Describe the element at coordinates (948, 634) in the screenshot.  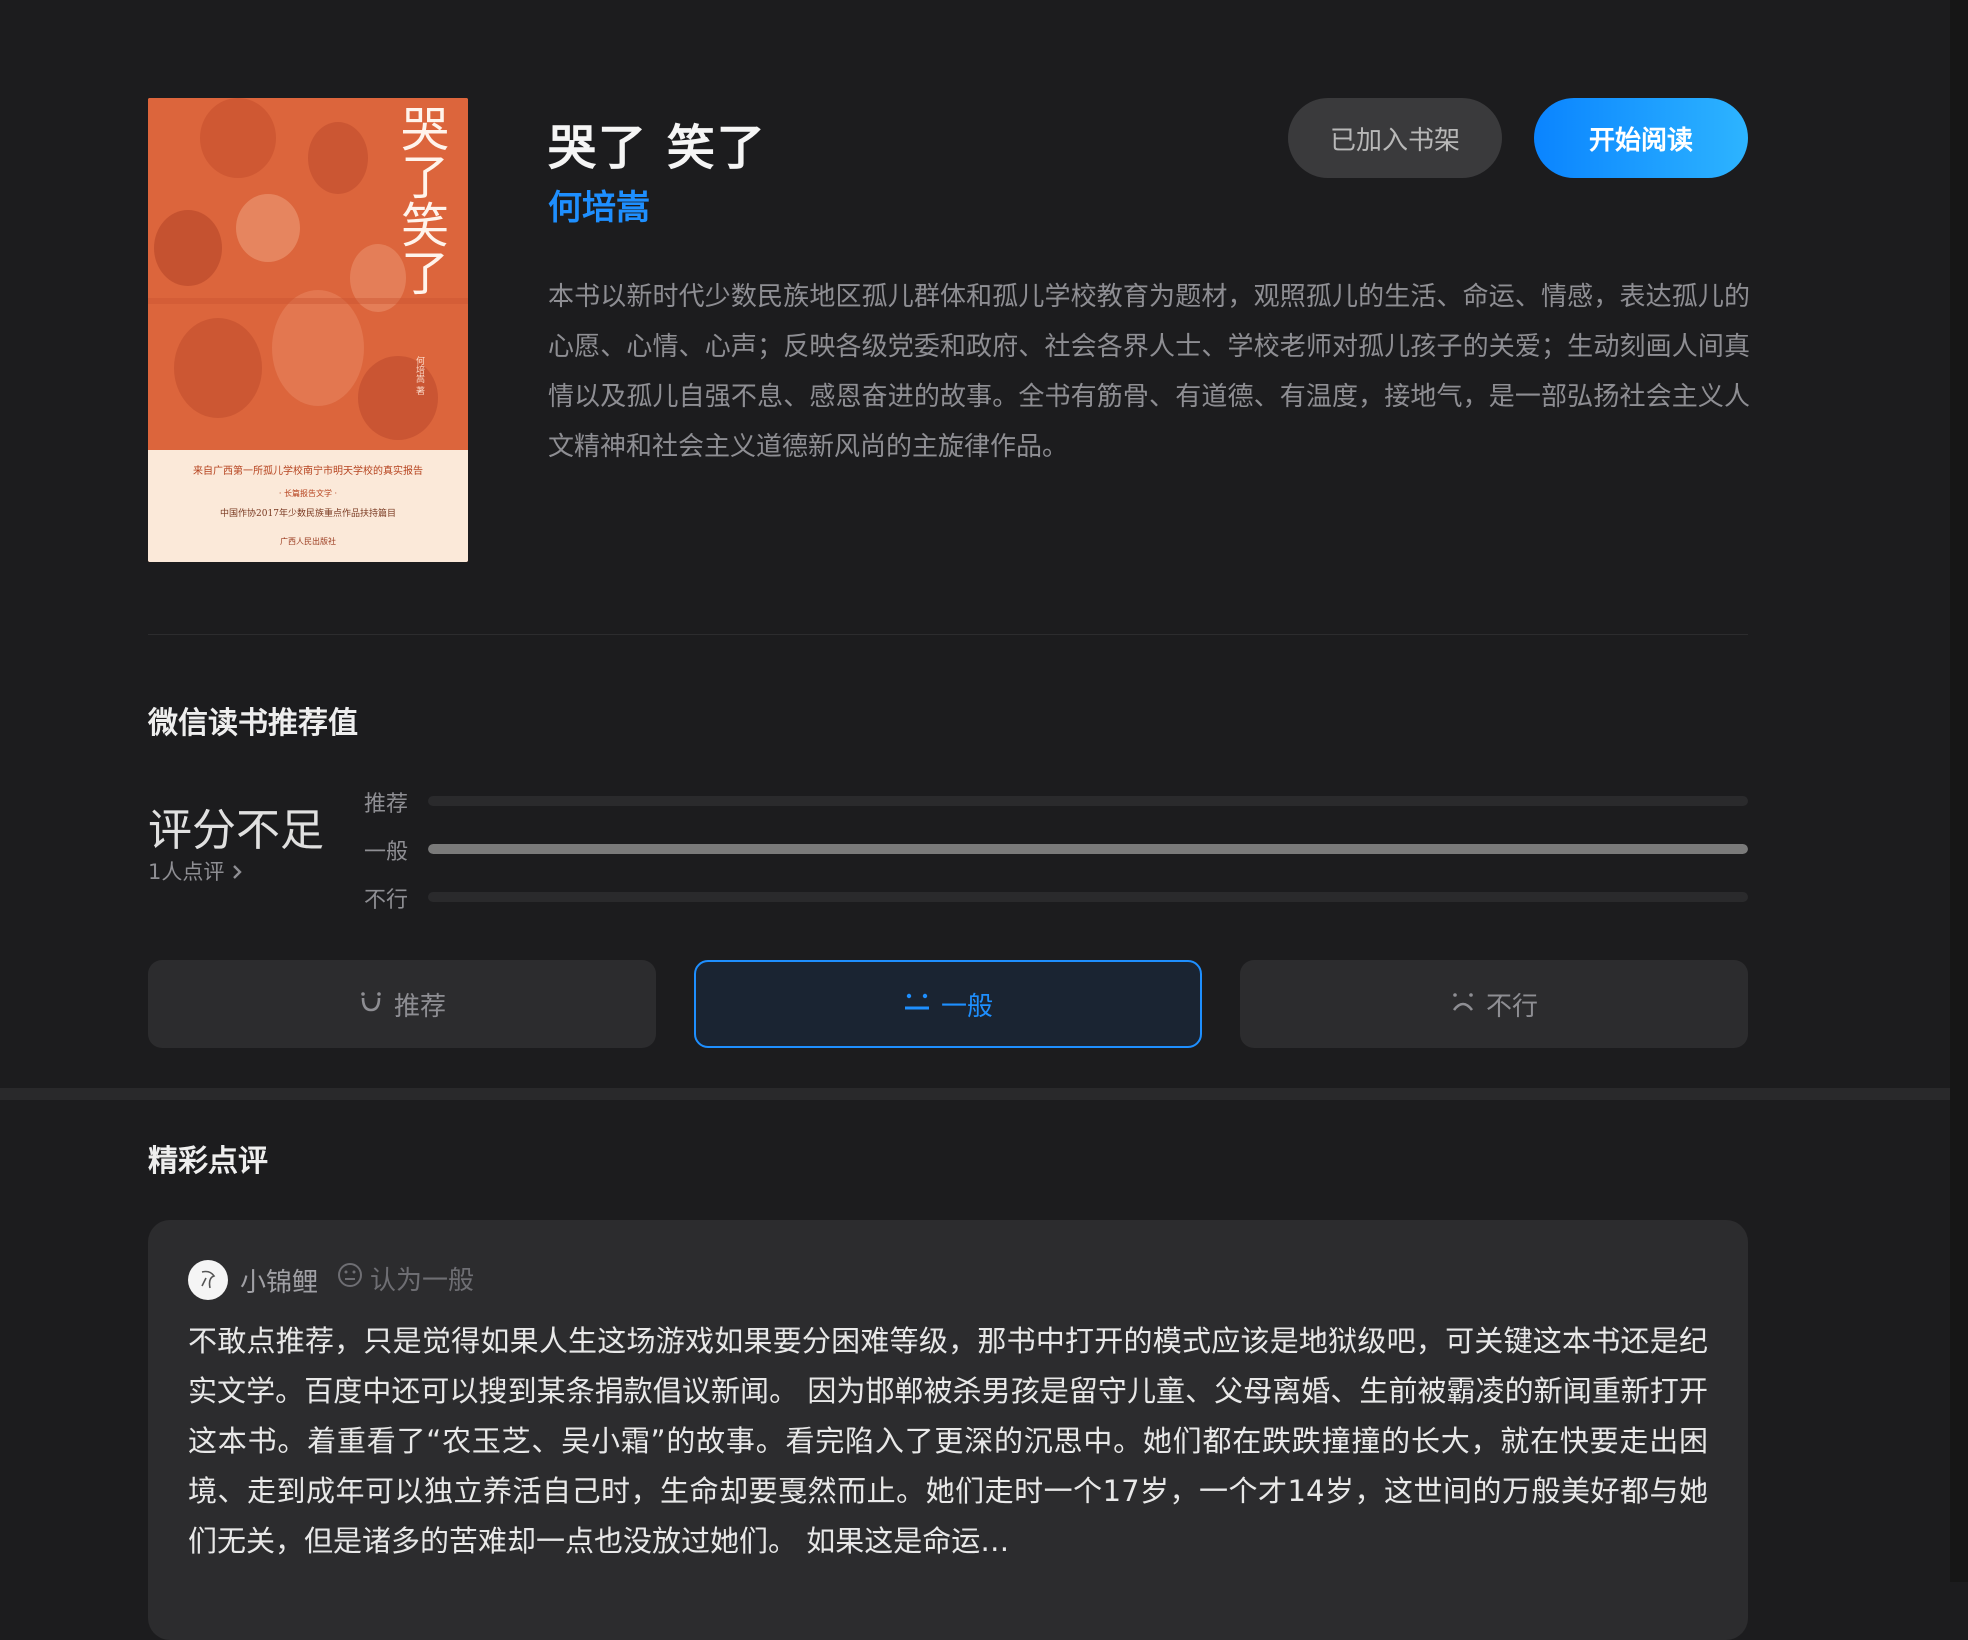
I see `divider` at that location.